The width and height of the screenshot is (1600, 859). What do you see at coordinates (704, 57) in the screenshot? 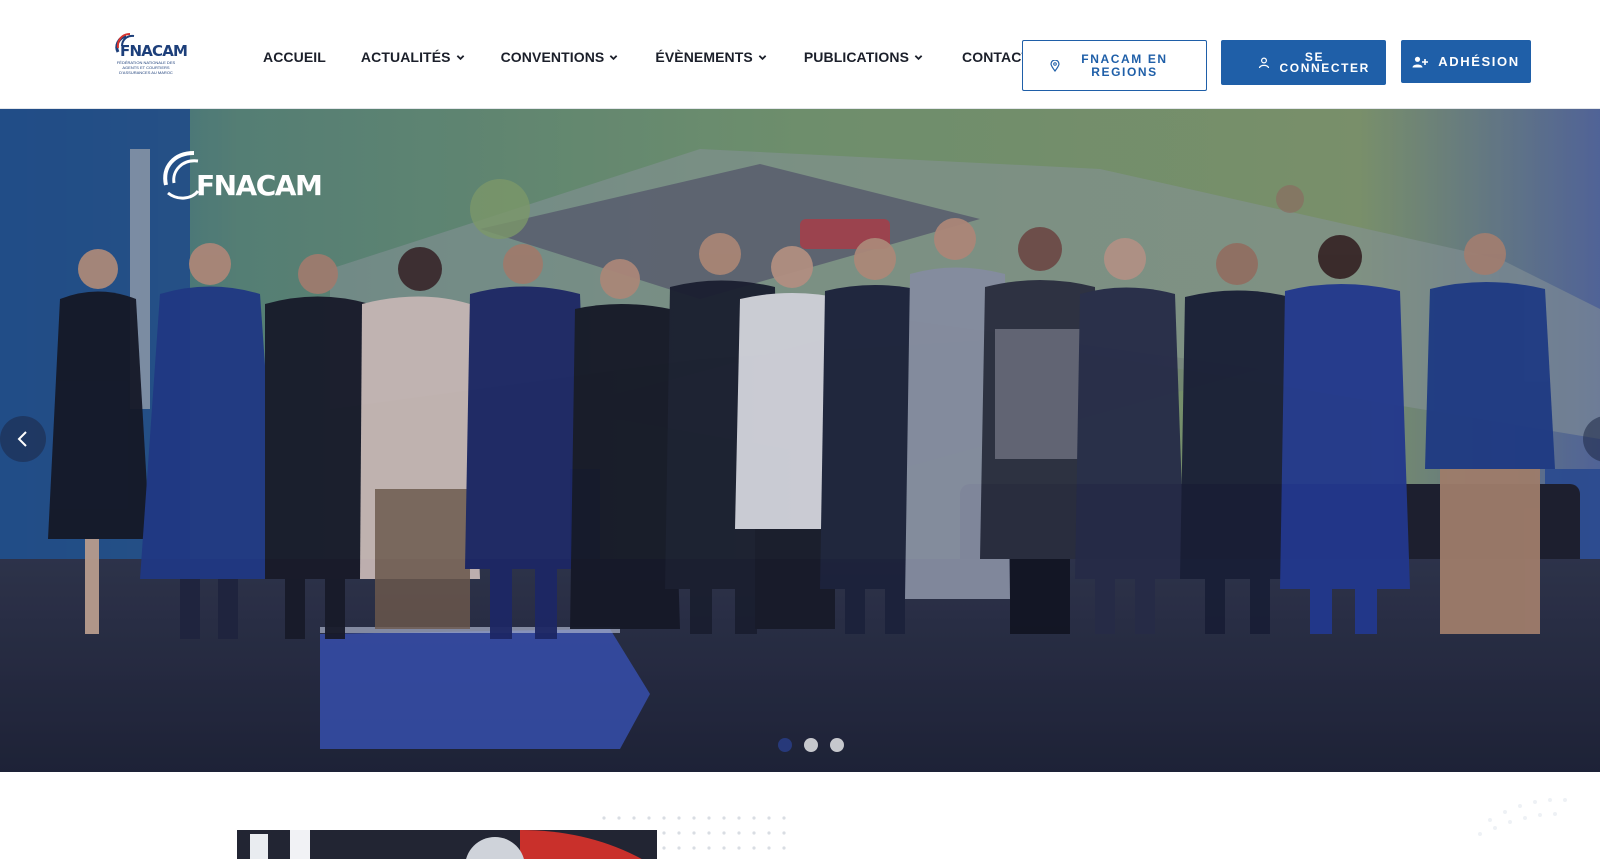
I see `nav-label: ÉVÈNEMENTS` at bounding box center [704, 57].